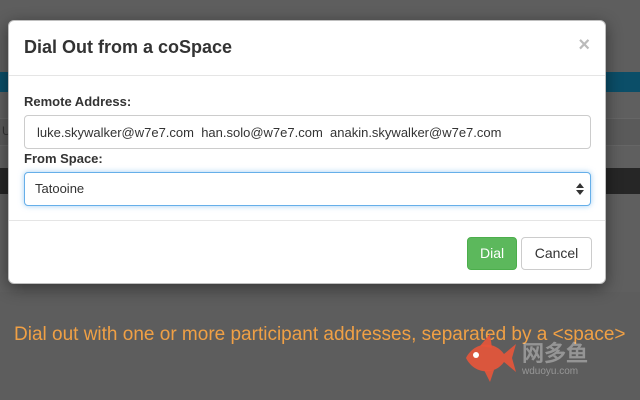  What do you see at coordinates (556, 253) in the screenshot?
I see `cancel-button: Cancel` at bounding box center [556, 253].